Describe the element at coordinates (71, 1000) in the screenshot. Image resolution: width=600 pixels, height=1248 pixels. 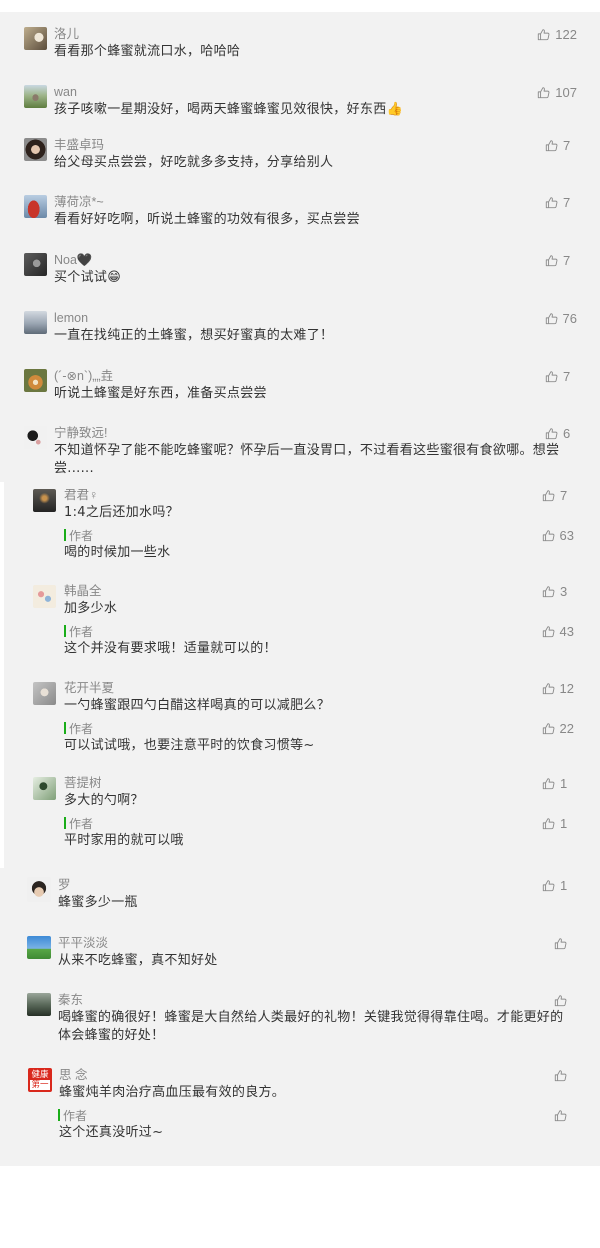
I see `commenter-name: 秦东` at that location.